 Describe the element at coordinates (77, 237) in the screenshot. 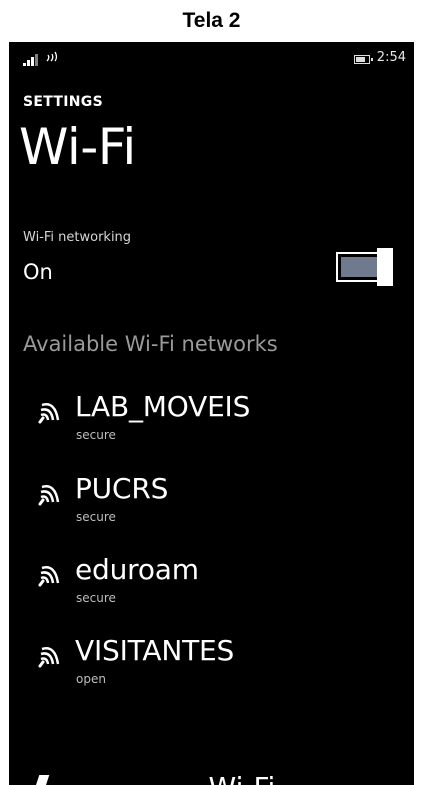

I see `wifi-networking-label: Wi-Fi networking` at that location.